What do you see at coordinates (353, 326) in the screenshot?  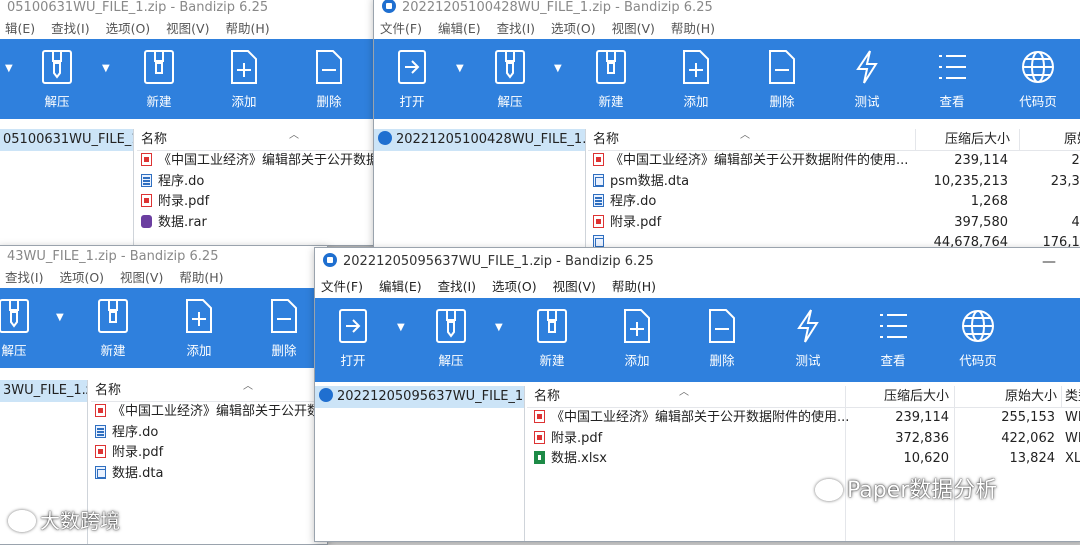 I see `open-folder-icon` at bounding box center [353, 326].